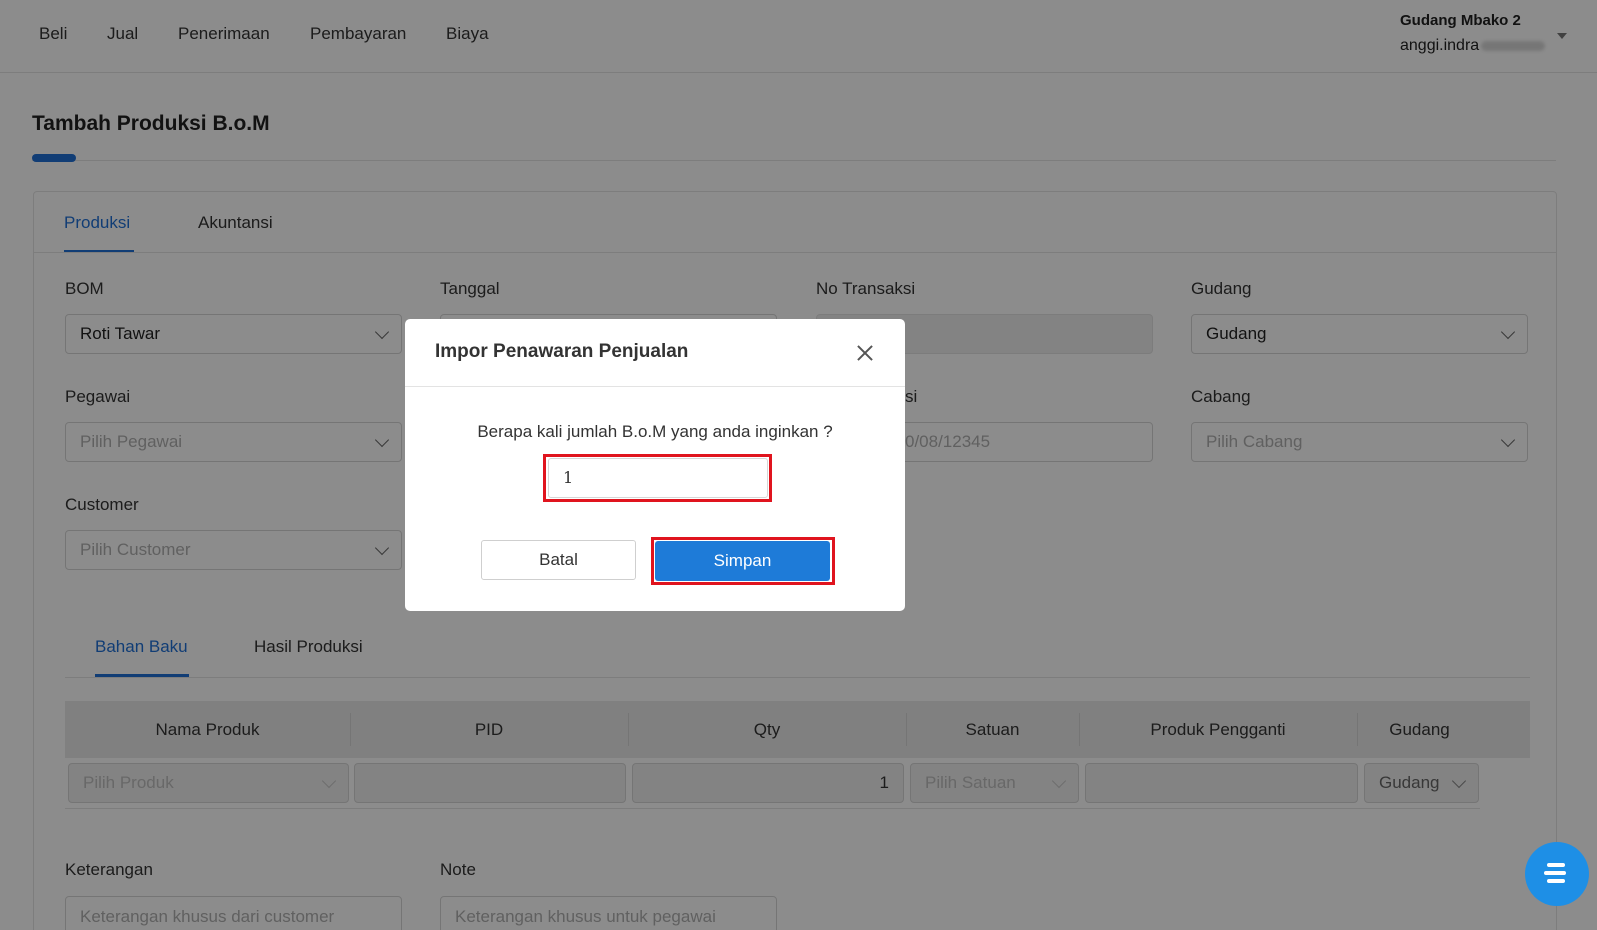  What do you see at coordinates (658, 478) in the screenshot?
I see `bom-qty-input: 1` at bounding box center [658, 478].